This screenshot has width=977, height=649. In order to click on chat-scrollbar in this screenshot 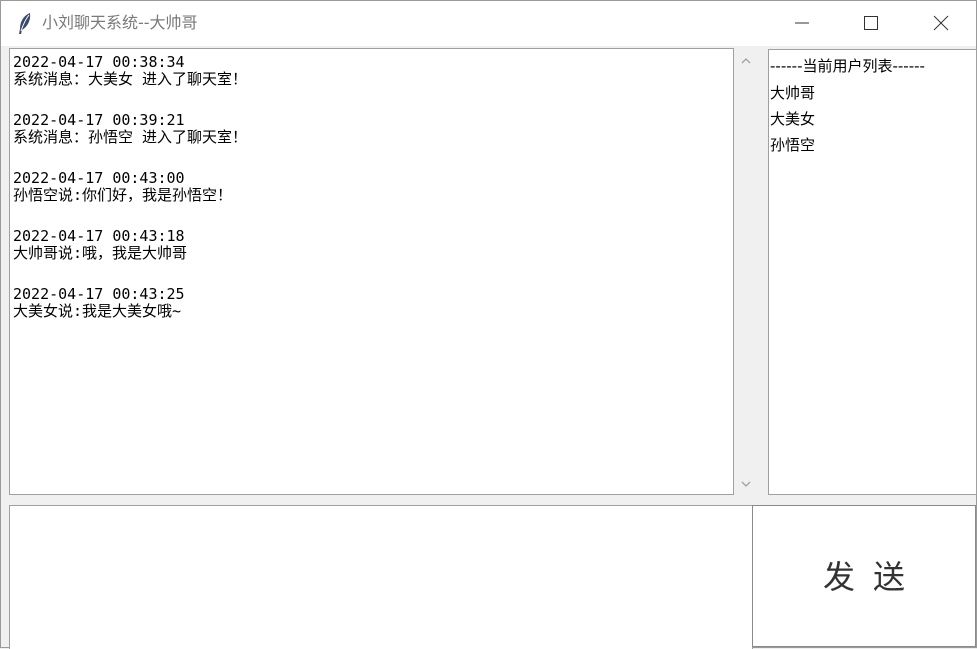, I will do `click(746, 271)`.